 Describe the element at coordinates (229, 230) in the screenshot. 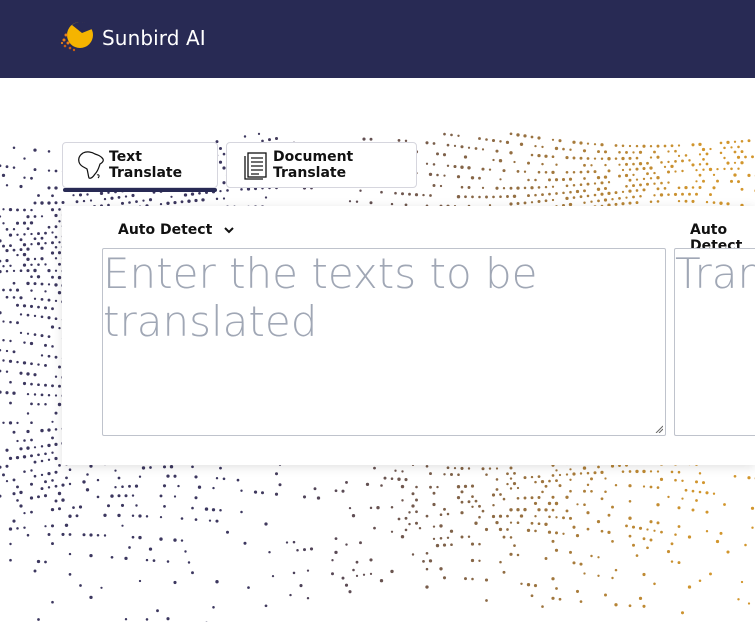

I see `chevron-down-icon` at that location.